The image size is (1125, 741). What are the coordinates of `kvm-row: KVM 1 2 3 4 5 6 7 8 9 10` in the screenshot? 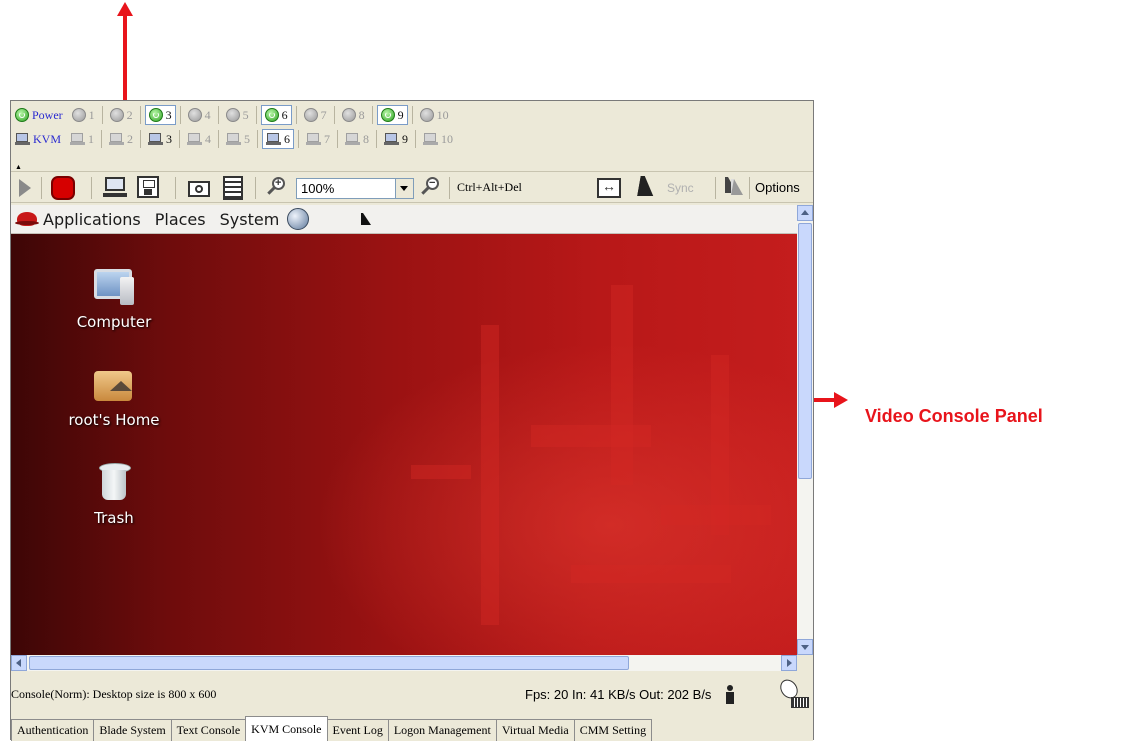 It's located at (237, 139).